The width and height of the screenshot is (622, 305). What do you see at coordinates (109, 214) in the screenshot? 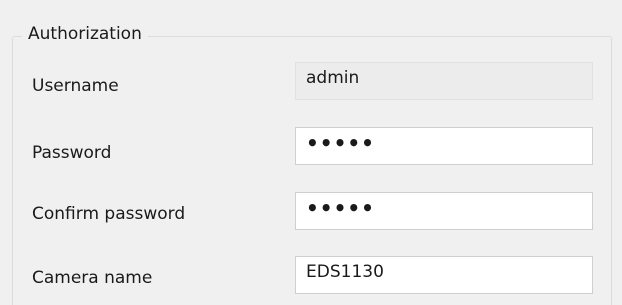
I see `confirm-password-label: Confirm password` at bounding box center [109, 214].